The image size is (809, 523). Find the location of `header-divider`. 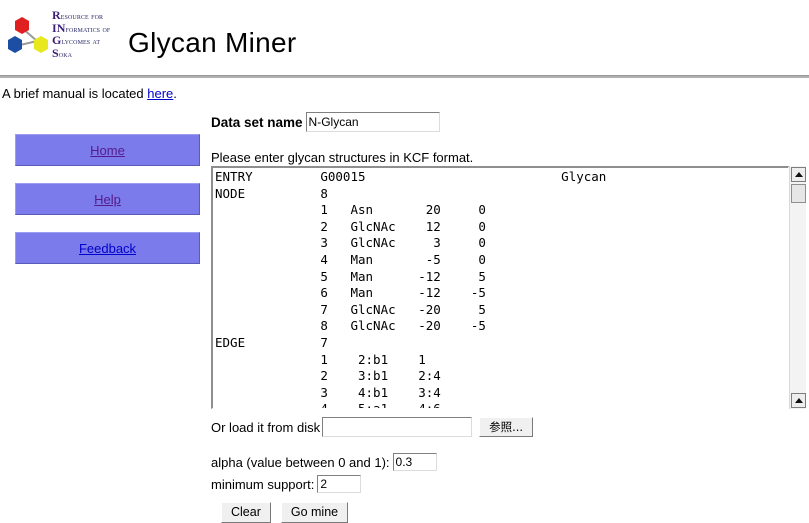

header-divider is located at coordinates (404, 76).